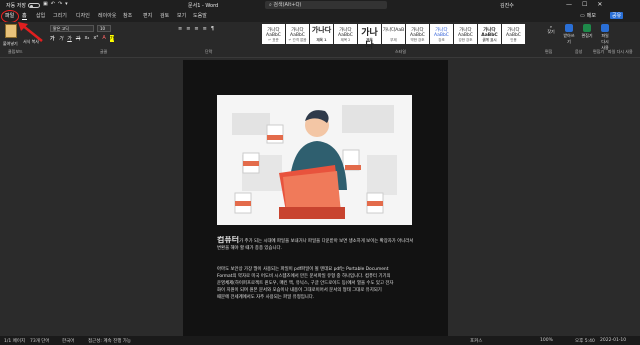 The height and width of the screenshot is (345, 640). I want to click on dictate-label: 받아쓰기, so click(569, 38).